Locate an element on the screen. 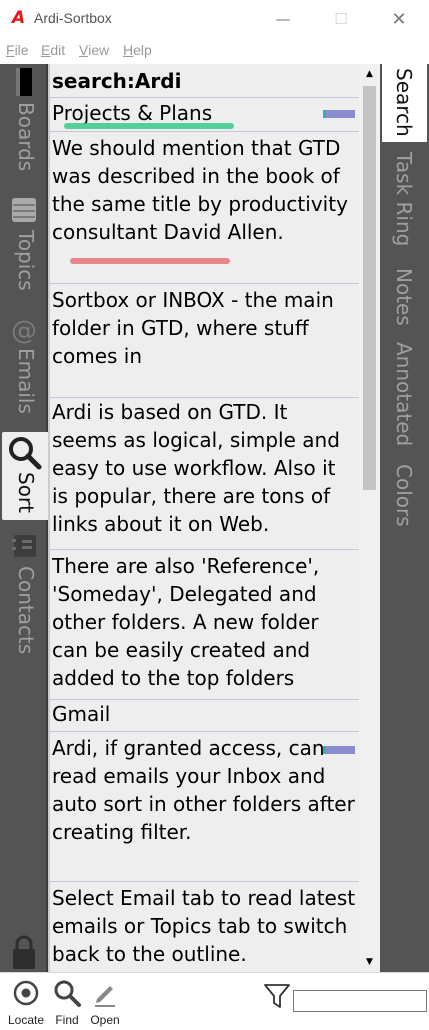 This screenshot has height=1030, width=429. tab-sort: Sort is located at coordinates (25, 476).